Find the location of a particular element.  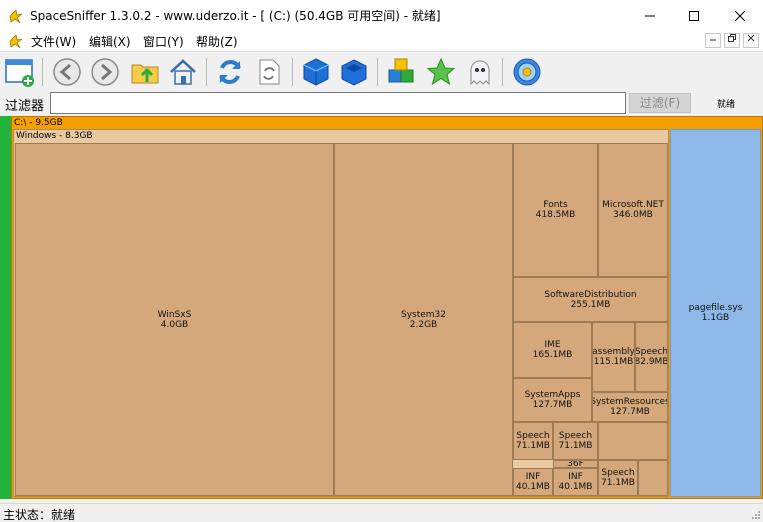

treemap-folder-ime: IME 165.1MB is located at coordinates (552, 350).